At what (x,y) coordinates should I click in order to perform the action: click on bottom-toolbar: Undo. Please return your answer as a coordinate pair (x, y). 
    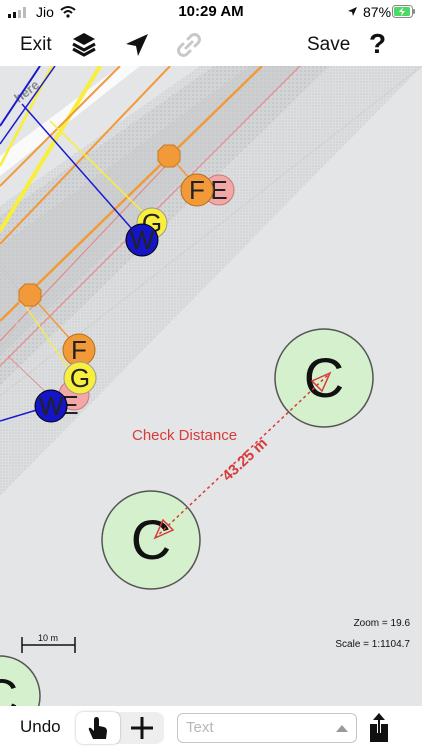
    Looking at the image, I should click on (211, 728).